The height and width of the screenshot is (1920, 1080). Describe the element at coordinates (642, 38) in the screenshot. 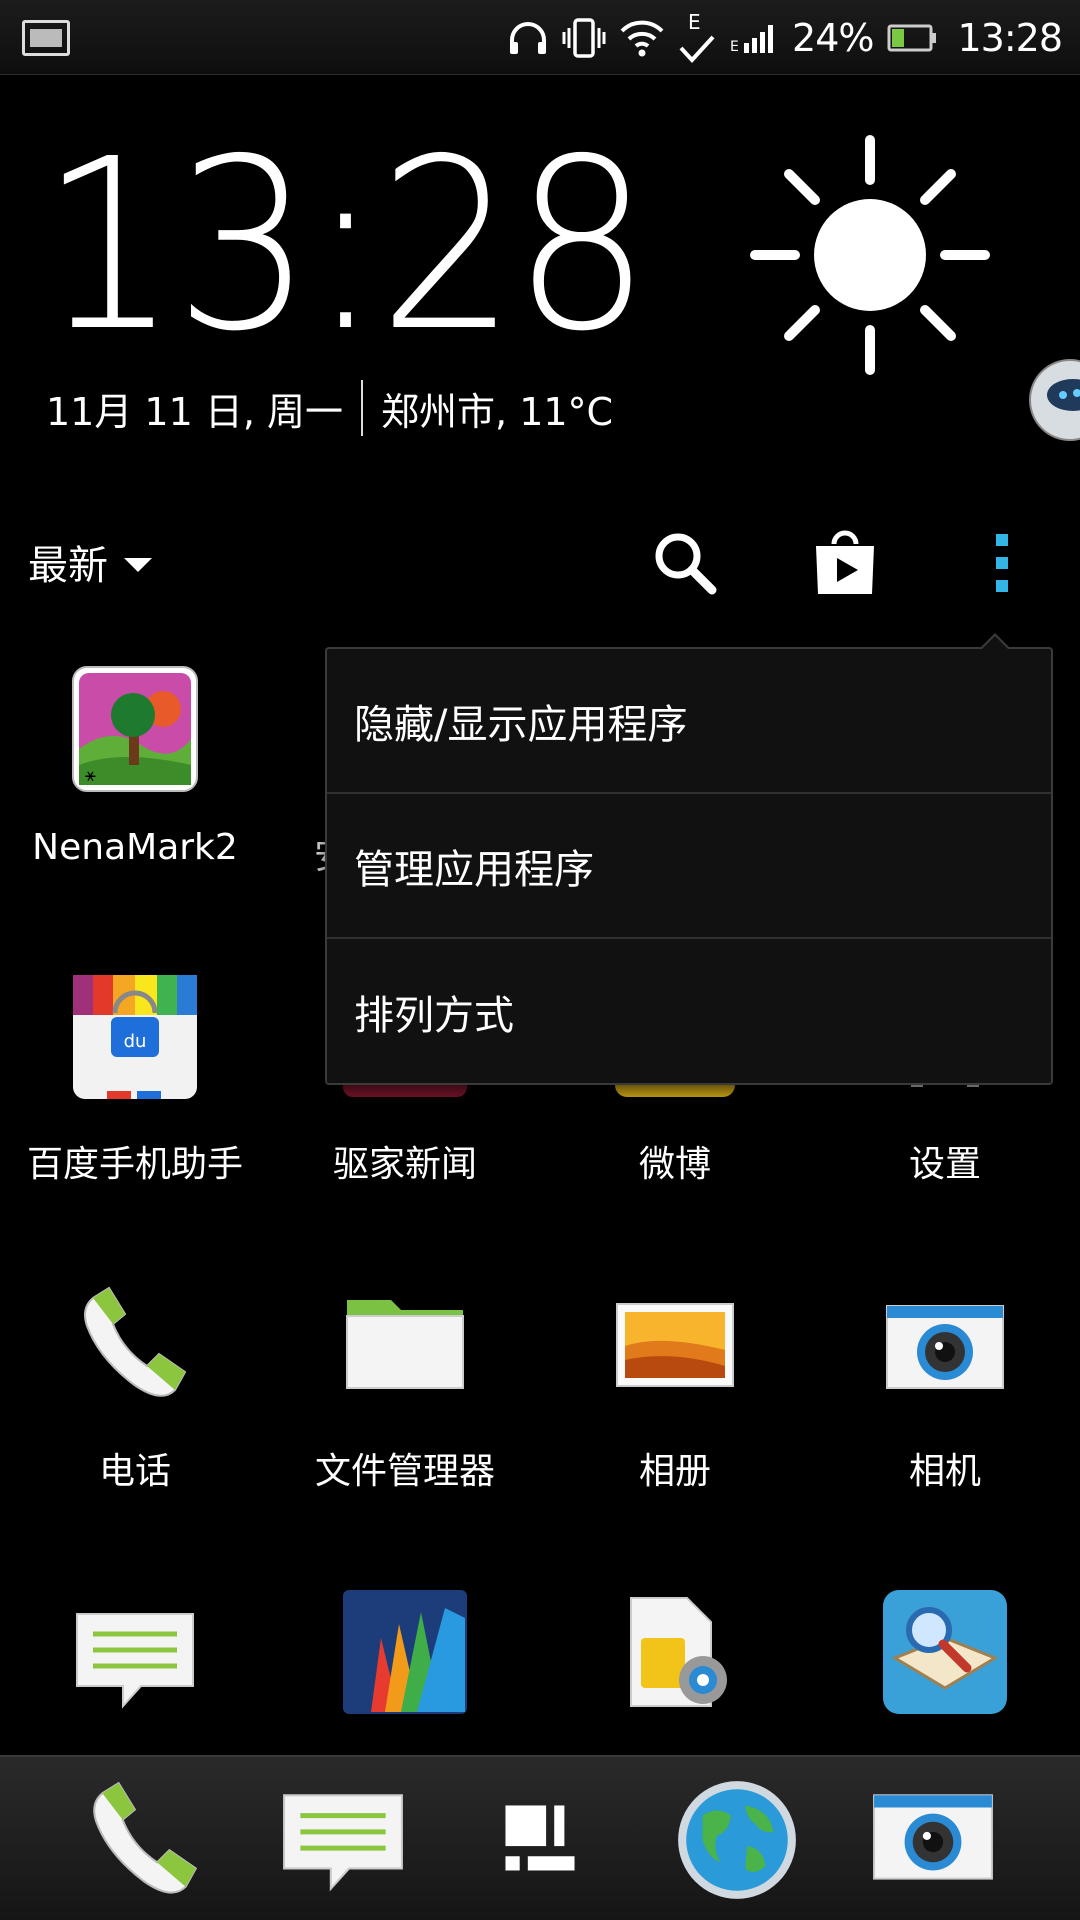

I see `wifi-icon` at that location.